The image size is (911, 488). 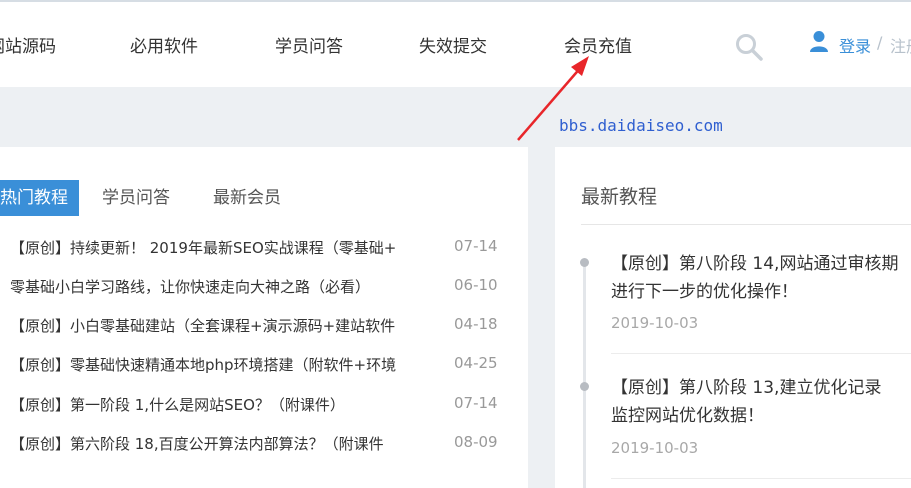 What do you see at coordinates (704, 292) in the screenshot?
I see `article-title-line2: 进行下一步的优化操作！` at bounding box center [704, 292].